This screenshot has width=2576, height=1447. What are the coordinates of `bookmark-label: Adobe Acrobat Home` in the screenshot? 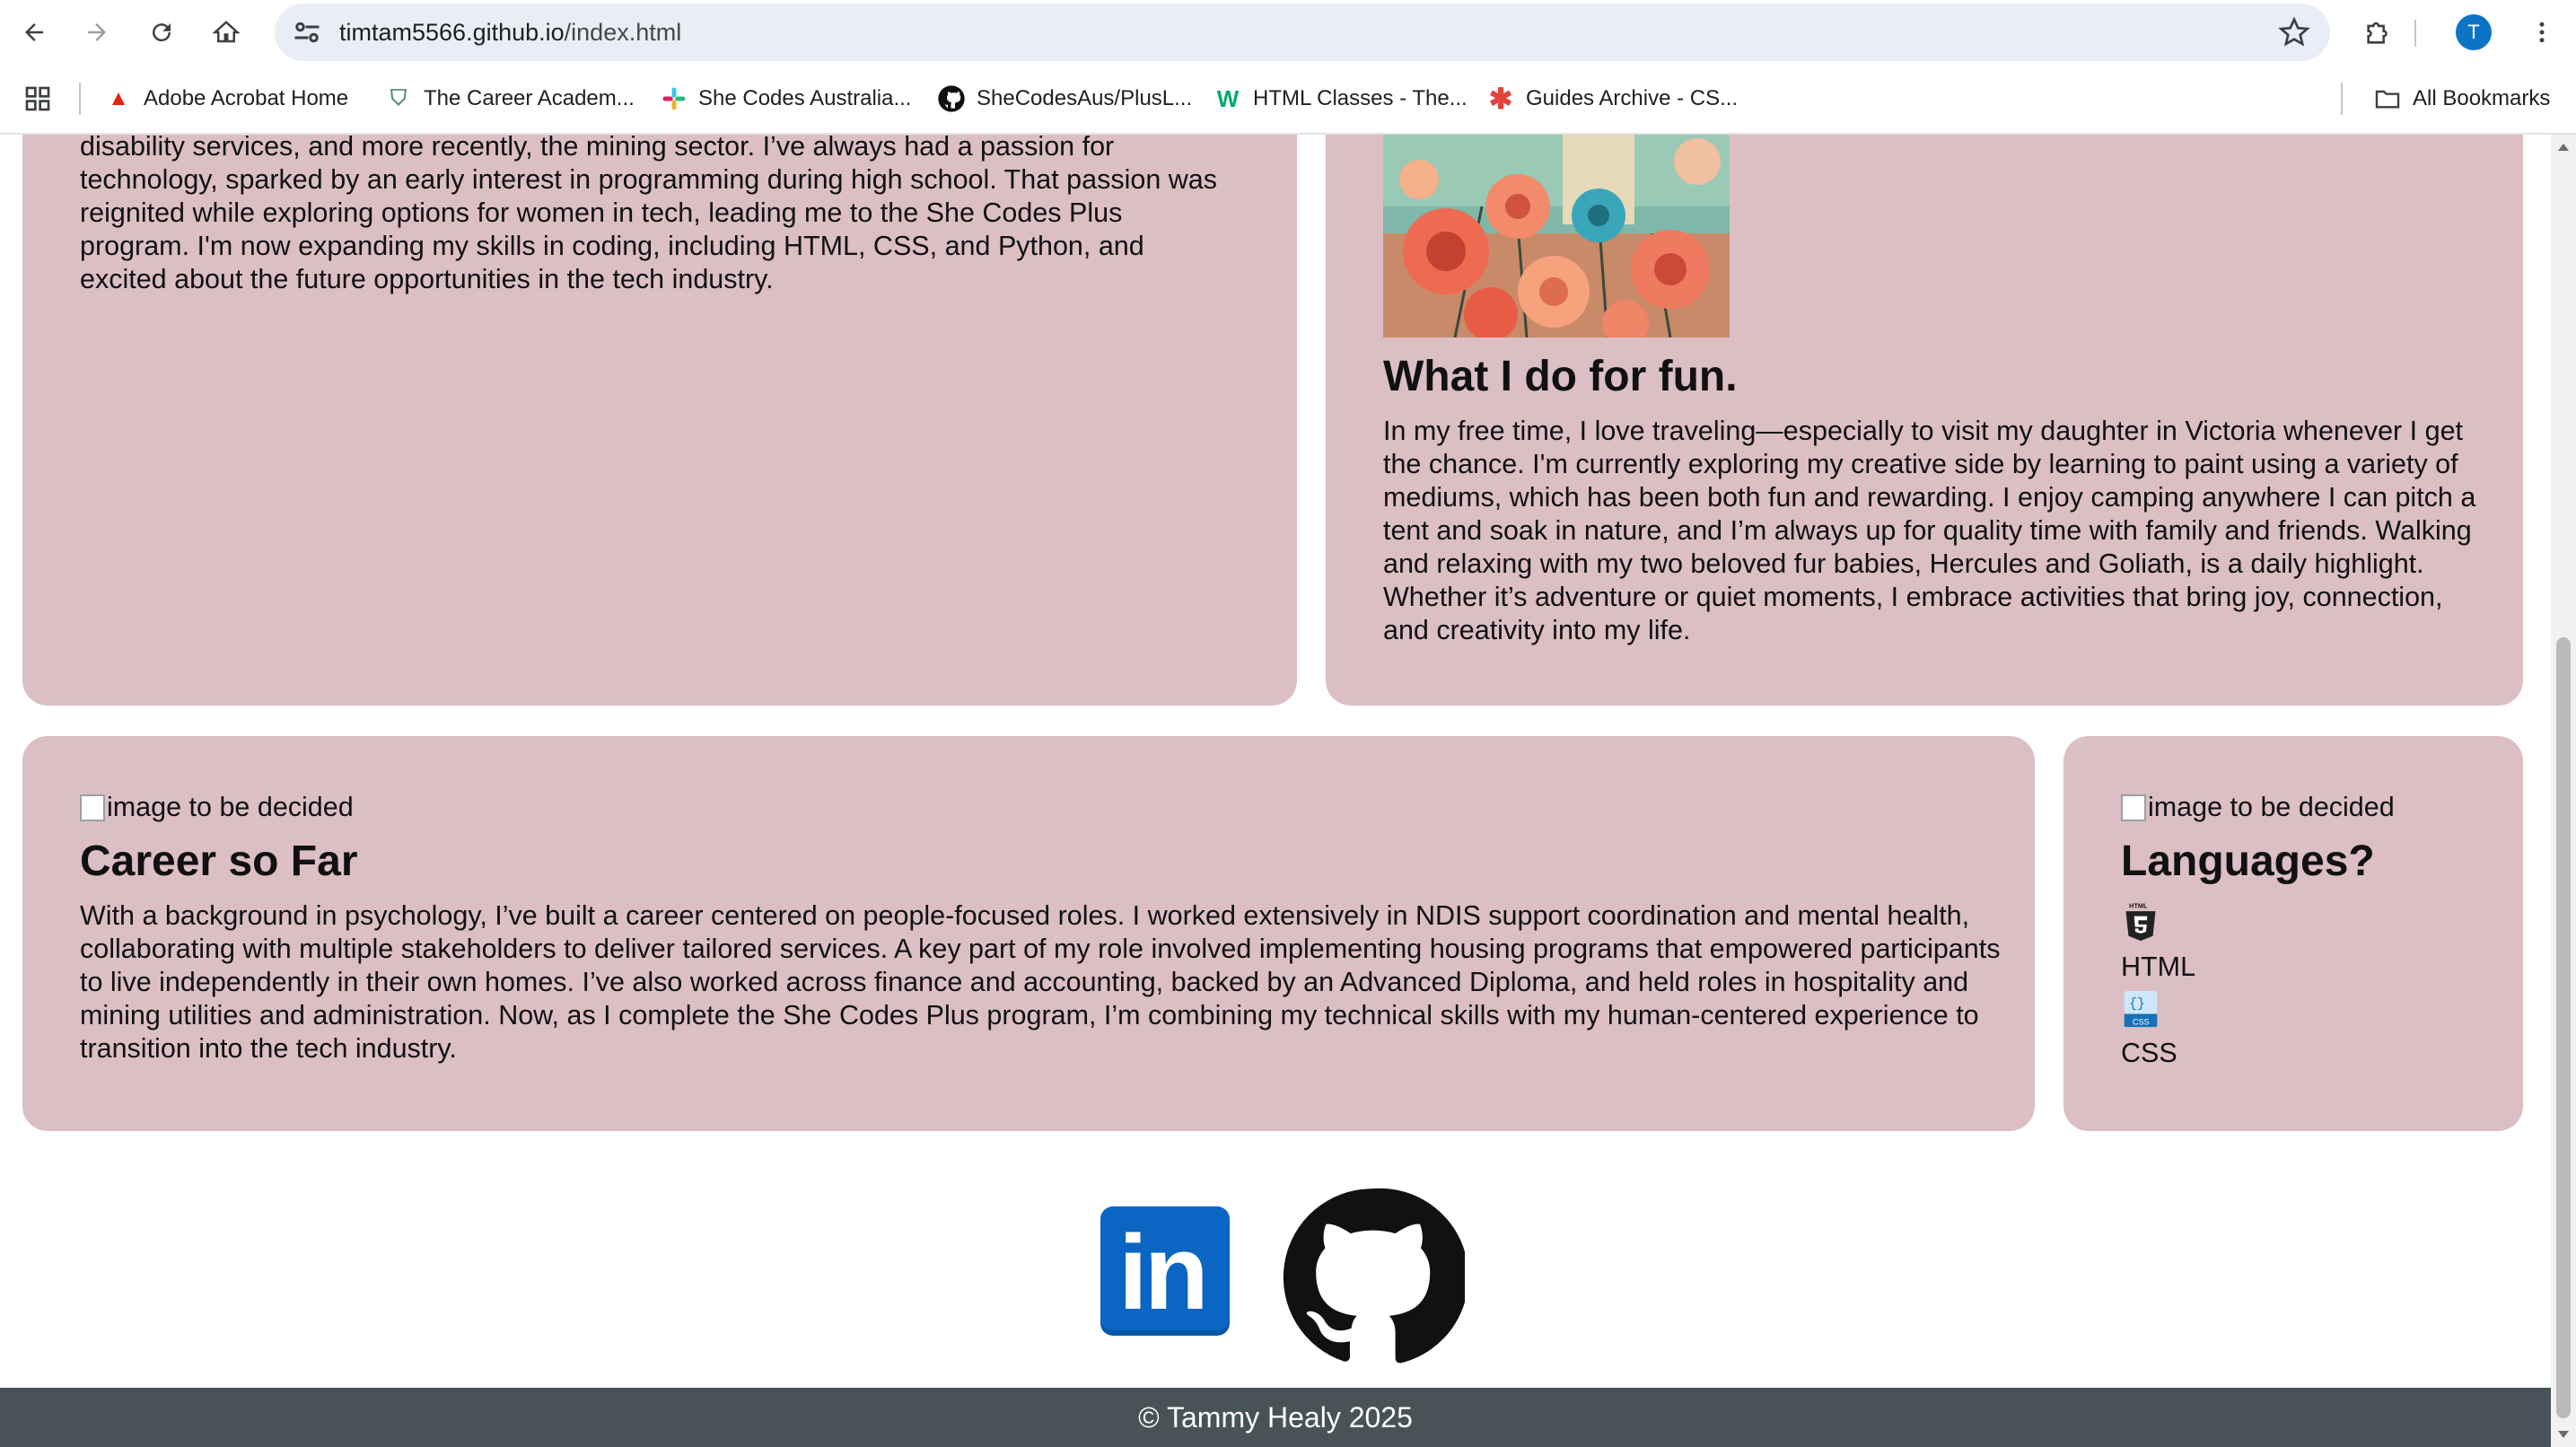 It's located at (246, 98).